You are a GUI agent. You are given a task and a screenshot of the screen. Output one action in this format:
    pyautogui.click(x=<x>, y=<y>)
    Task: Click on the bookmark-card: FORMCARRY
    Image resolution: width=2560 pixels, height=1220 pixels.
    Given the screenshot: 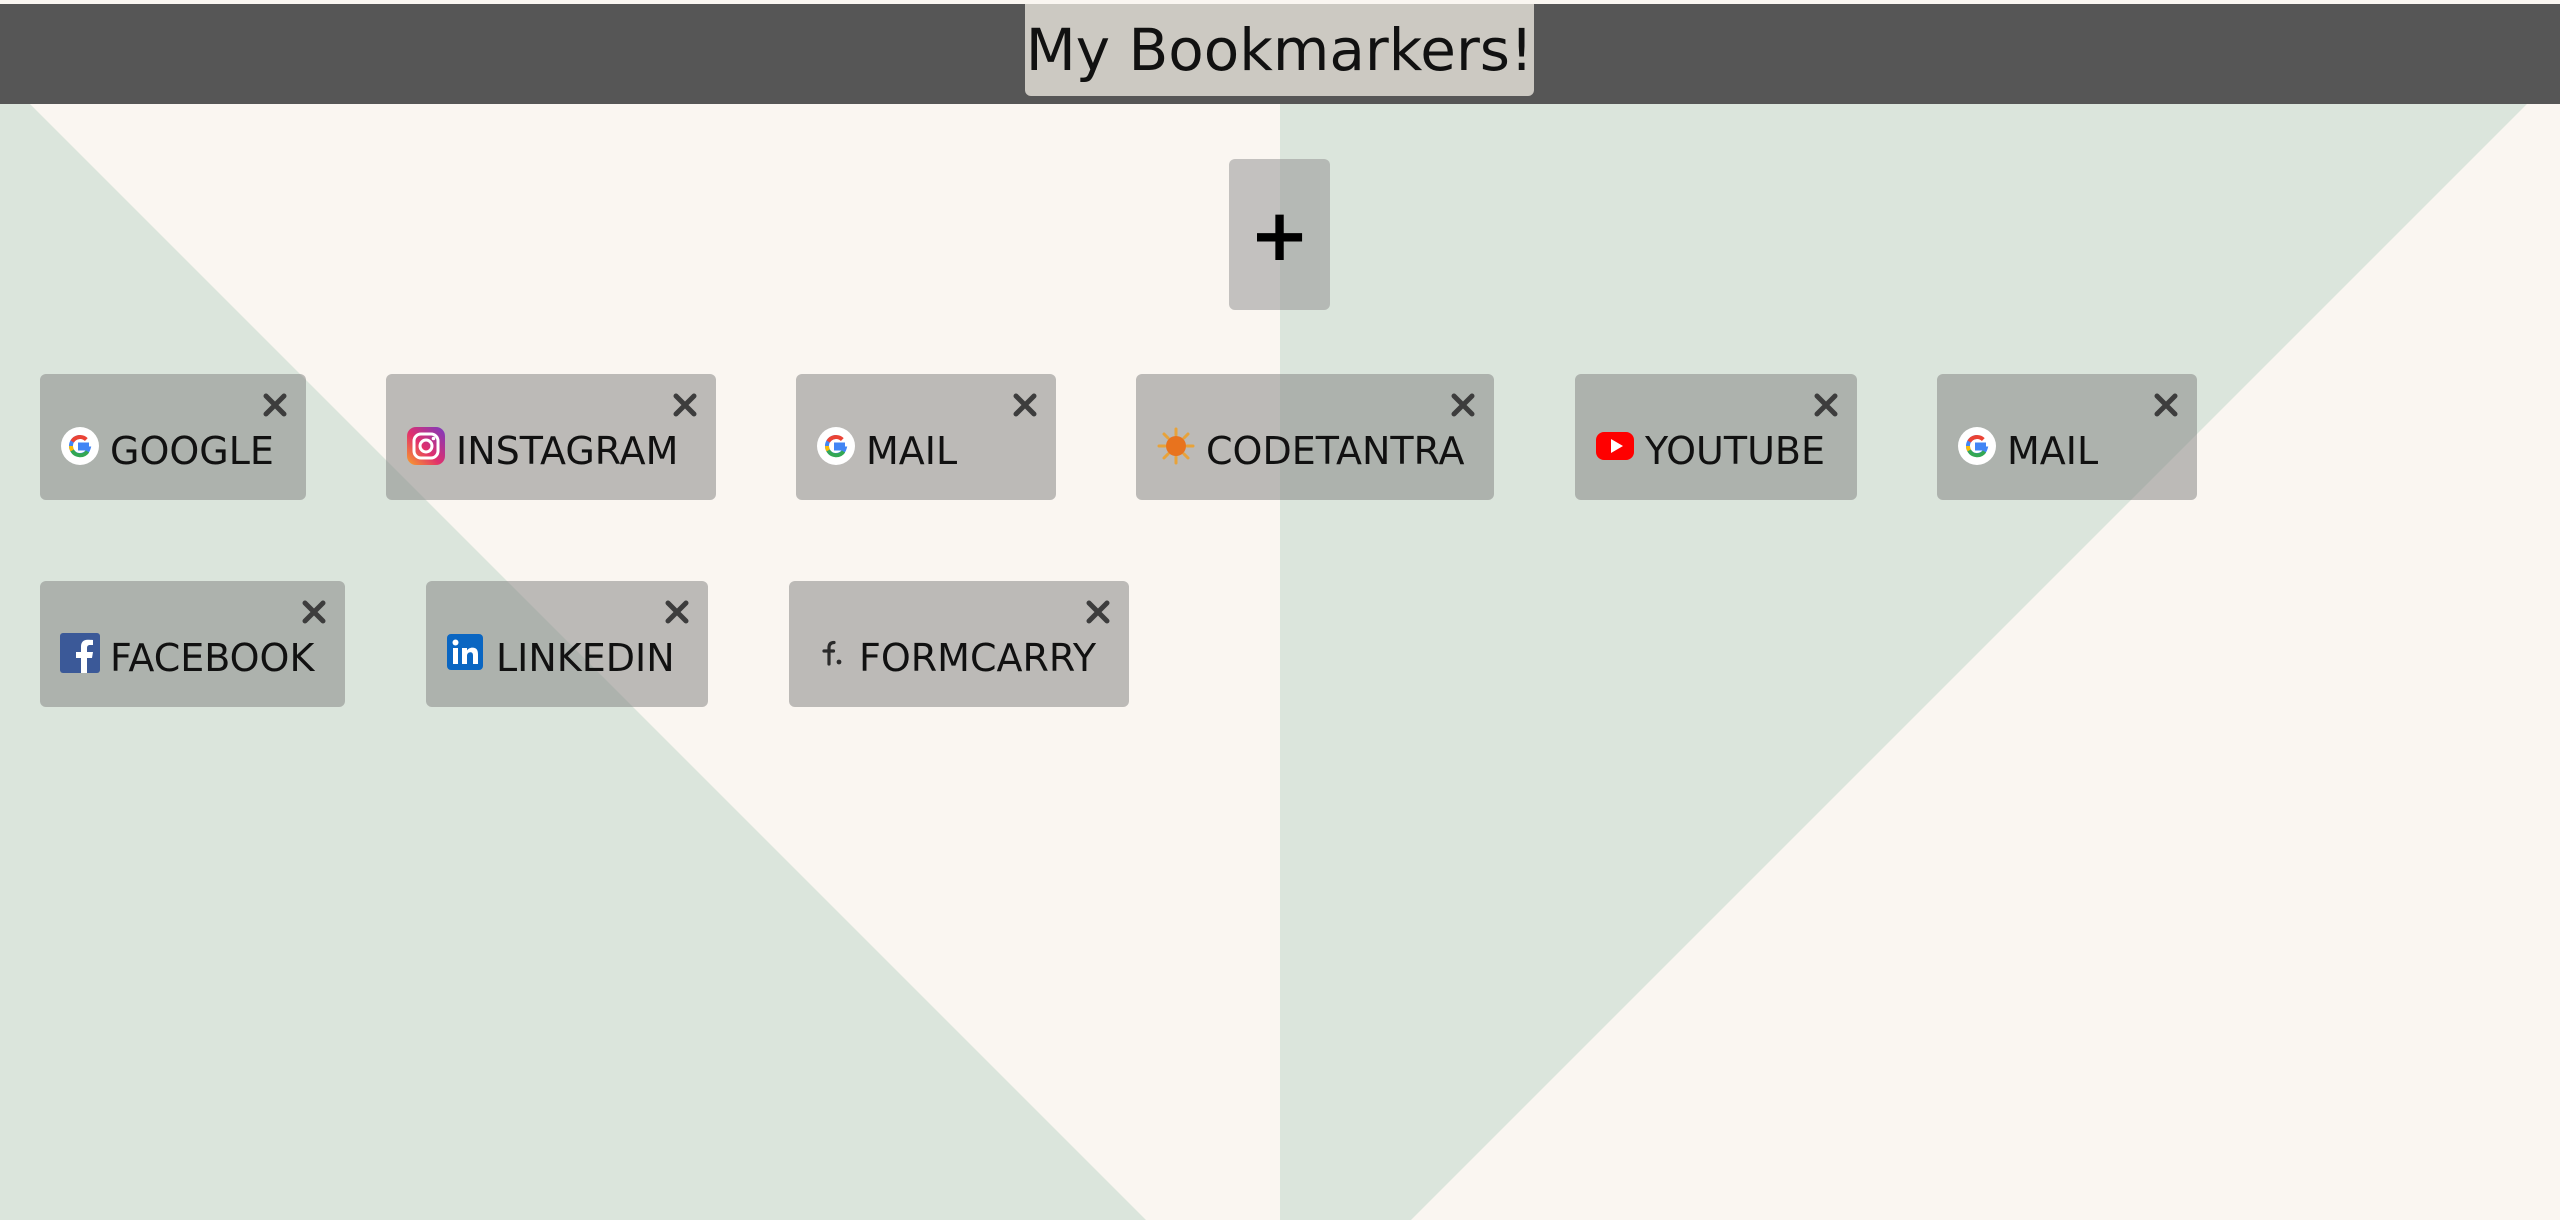 What is the action you would take?
    pyautogui.click(x=959, y=644)
    